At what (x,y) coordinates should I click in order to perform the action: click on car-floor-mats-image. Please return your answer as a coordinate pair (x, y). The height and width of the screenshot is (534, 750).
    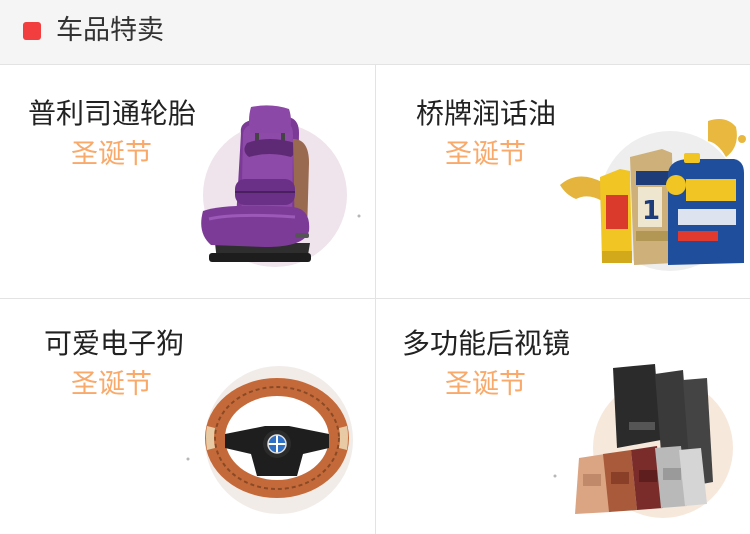
    Looking at the image, I should click on (643, 441).